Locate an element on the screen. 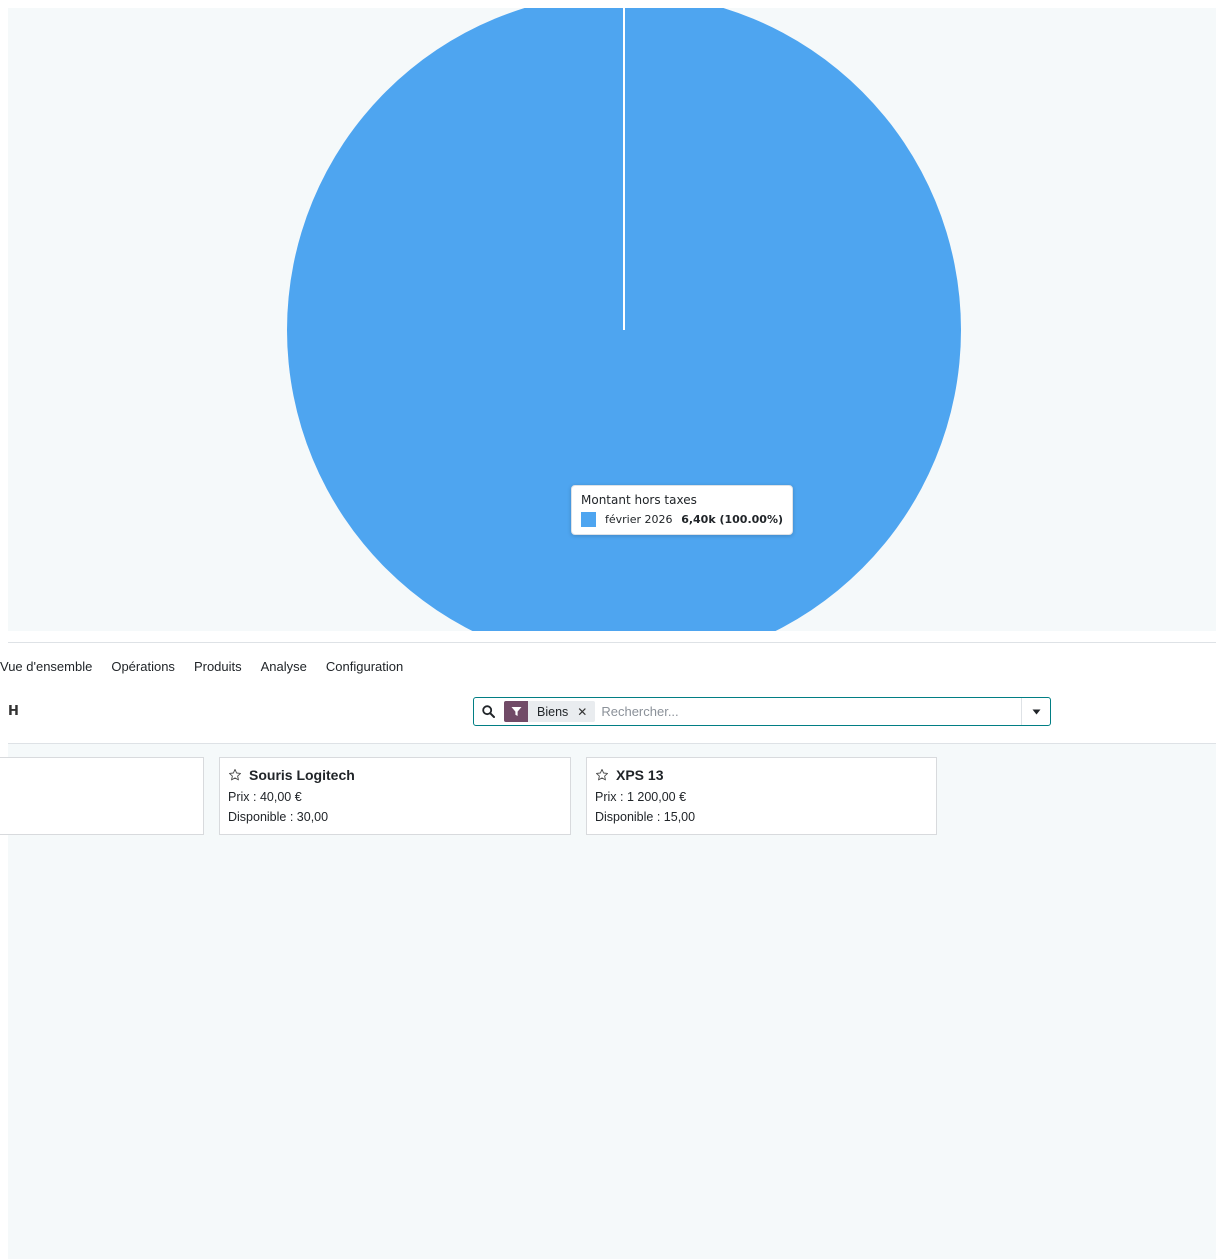 The image size is (1216, 1259). tooltip-swatch is located at coordinates (588, 519).